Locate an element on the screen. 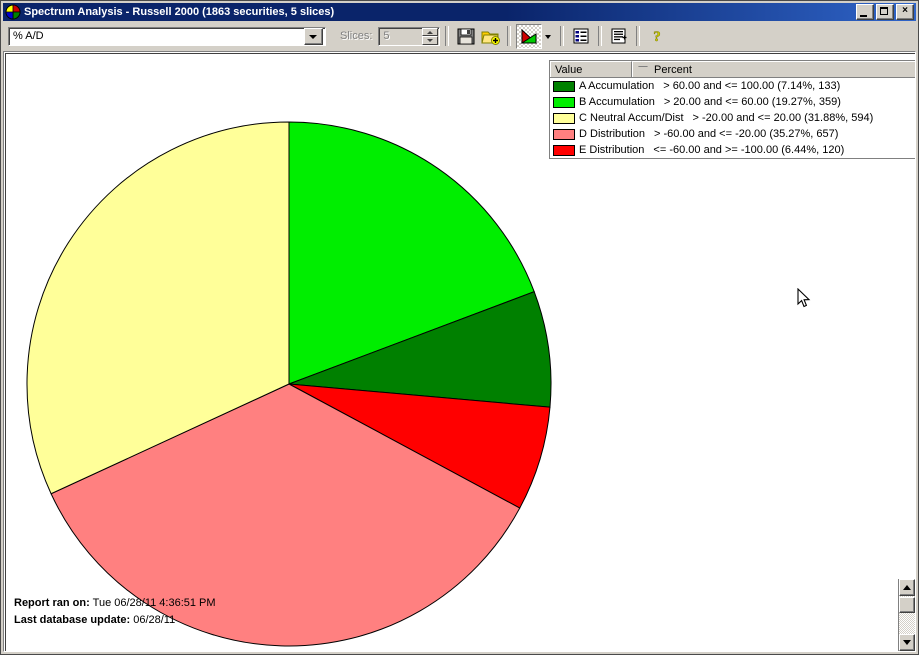 This screenshot has width=919, height=655. db-update-value: 06/28/11 is located at coordinates (154, 620).